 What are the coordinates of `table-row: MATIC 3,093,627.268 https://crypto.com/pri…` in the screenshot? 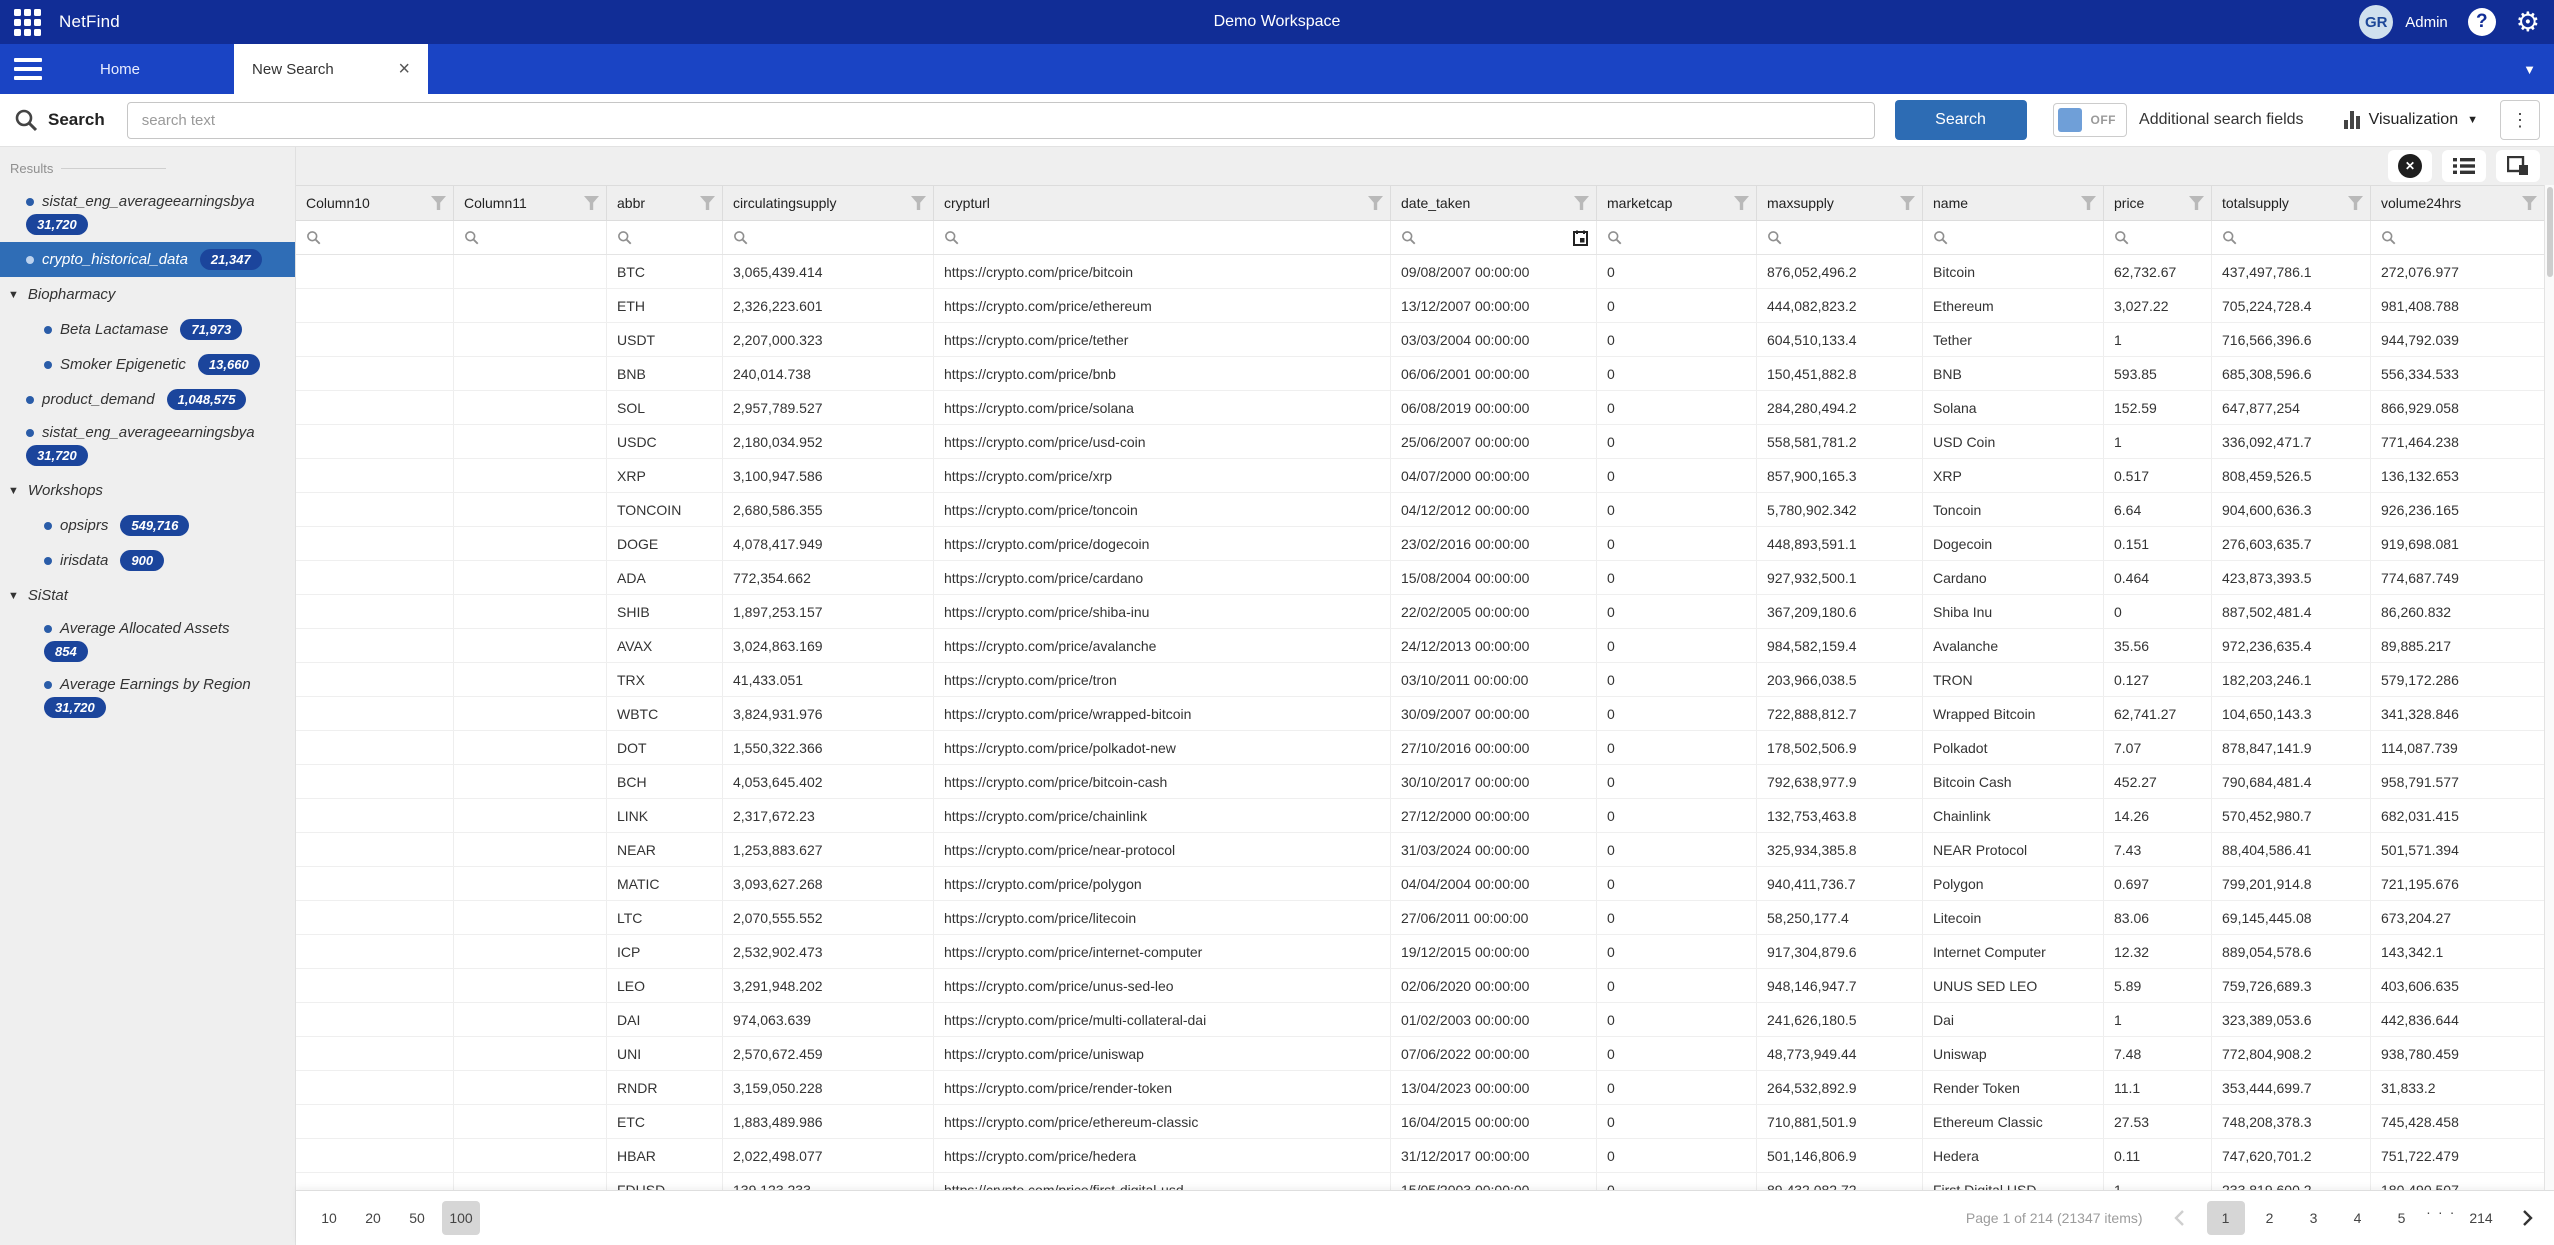 It's located at (1420, 884).